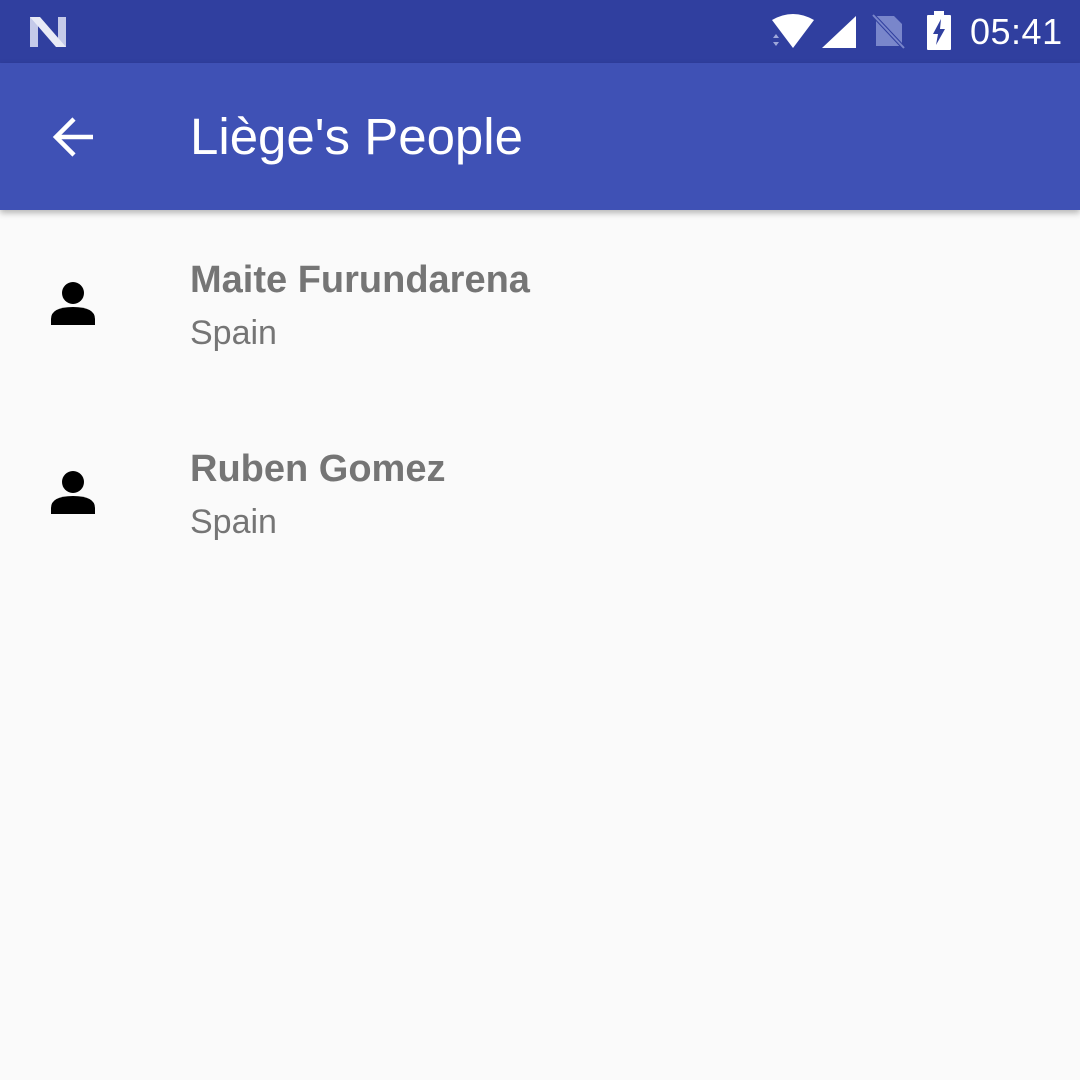 The image size is (1080, 1080). Describe the element at coordinates (318, 469) in the screenshot. I see `person-name: Ruben Gomez` at that location.